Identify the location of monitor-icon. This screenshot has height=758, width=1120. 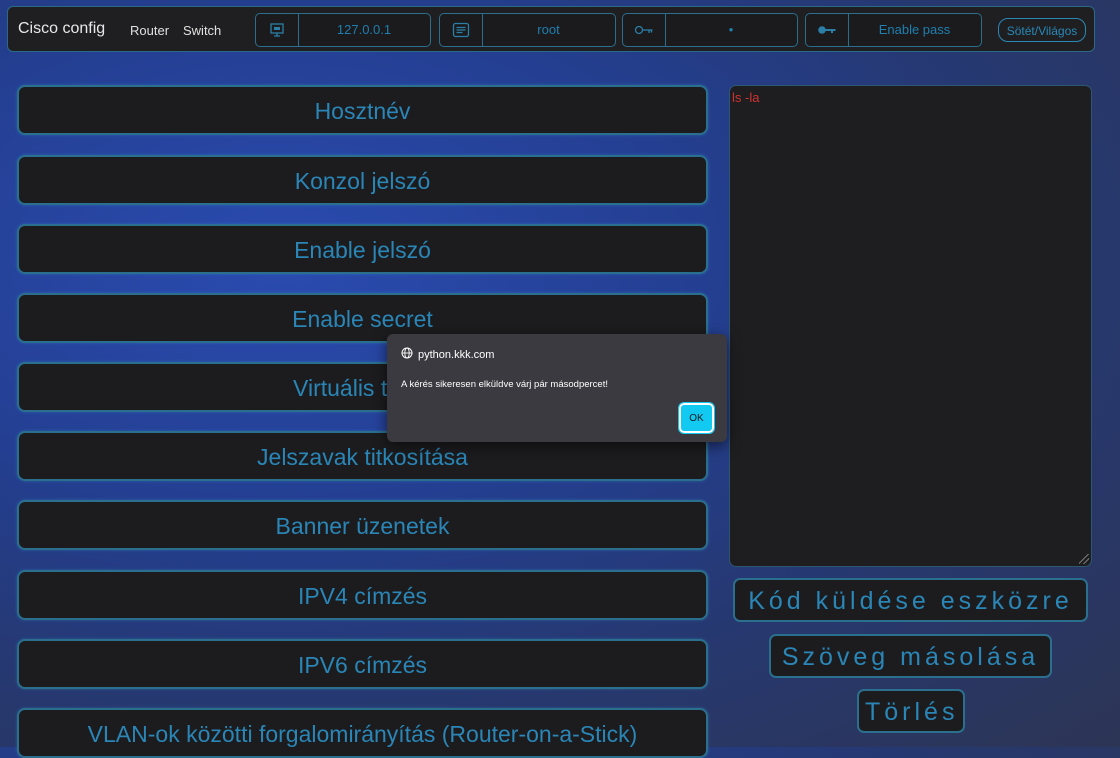
(277, 30).